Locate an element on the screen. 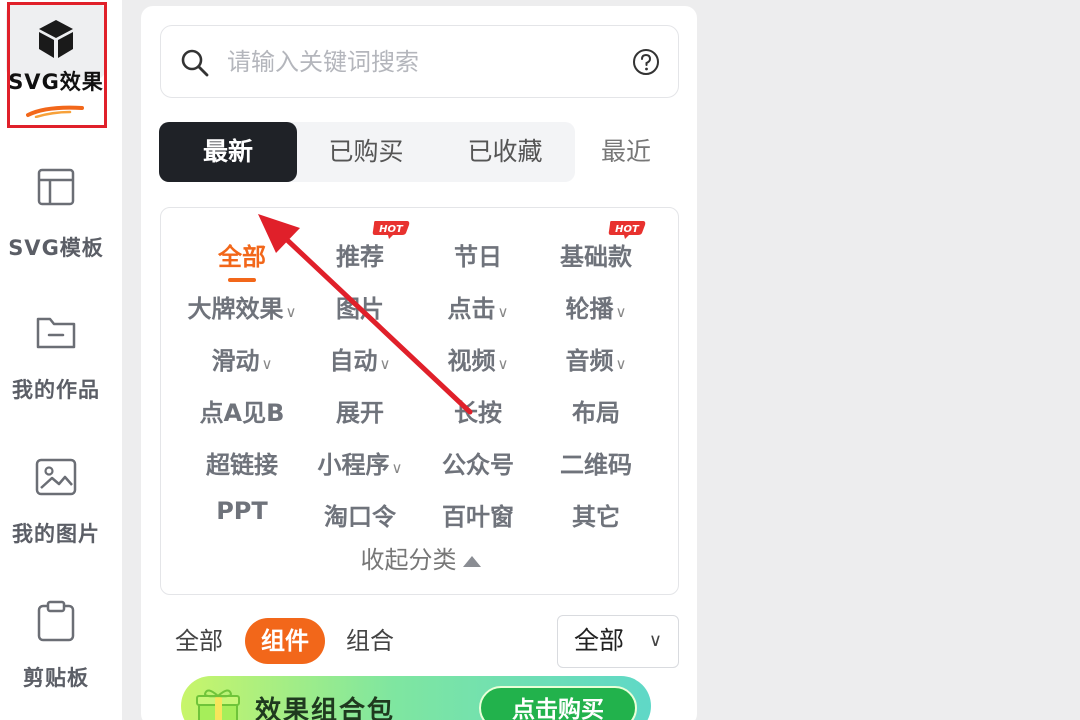  category-label: 淘口令 is located at coordinates (360, 517).